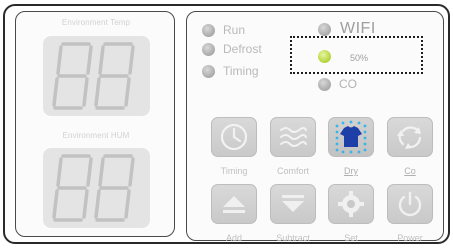  I want to click on power-button-label: Power, so click(410, 238).